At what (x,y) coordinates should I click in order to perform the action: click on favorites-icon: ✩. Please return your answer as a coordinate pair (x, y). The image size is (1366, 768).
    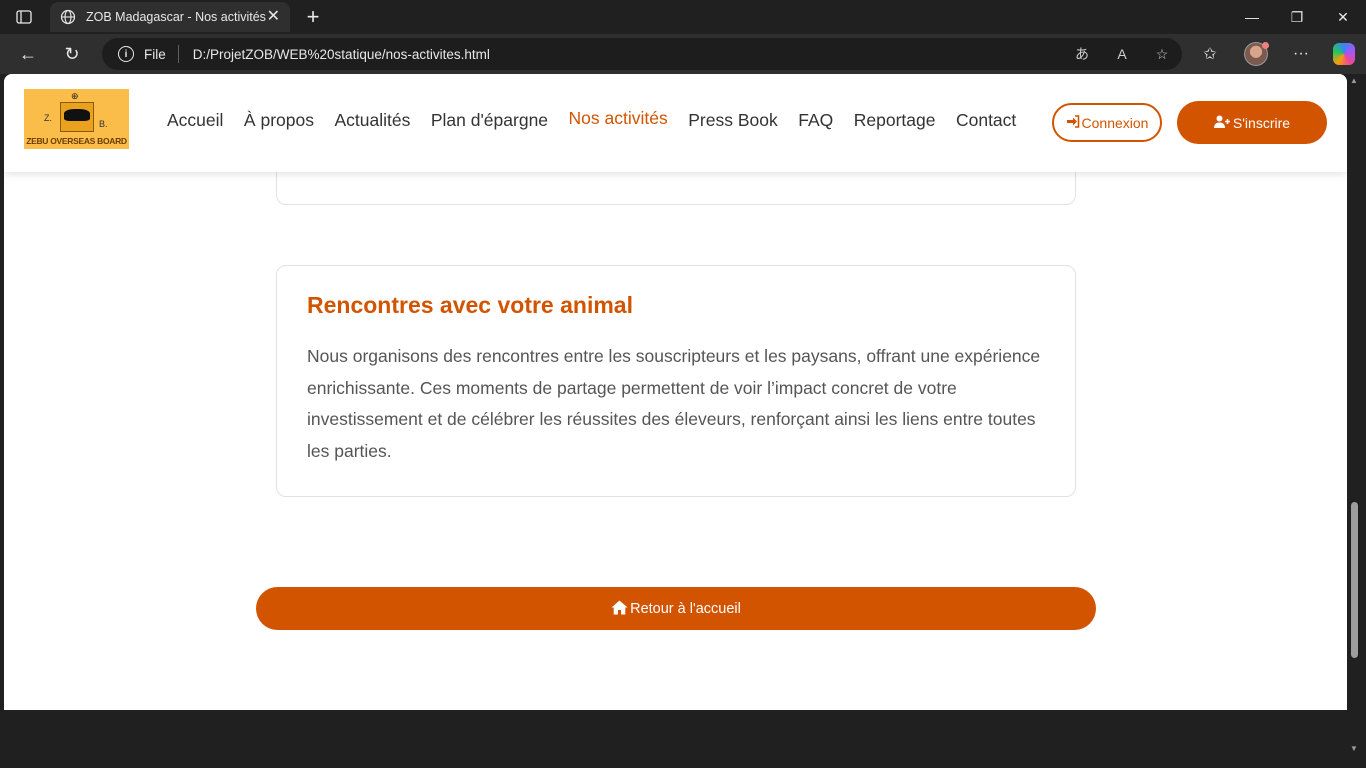
    Looking at the image, I should click on (1210, 54).